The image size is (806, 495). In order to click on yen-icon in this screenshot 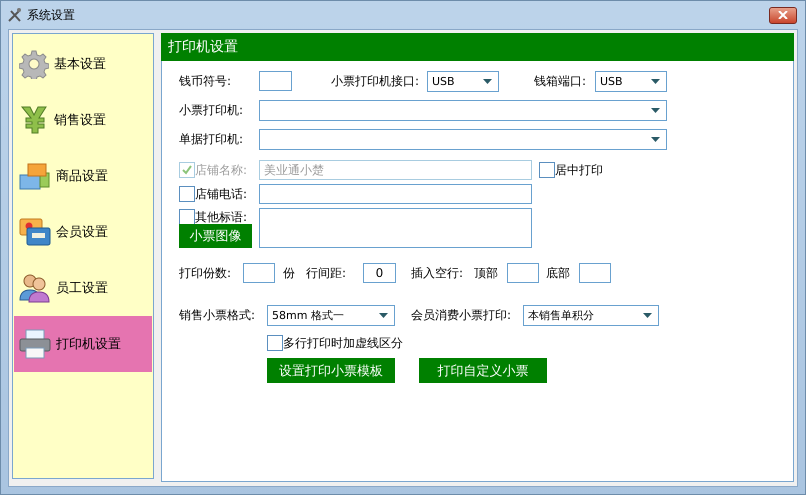, I will do `click(34, 120)`.